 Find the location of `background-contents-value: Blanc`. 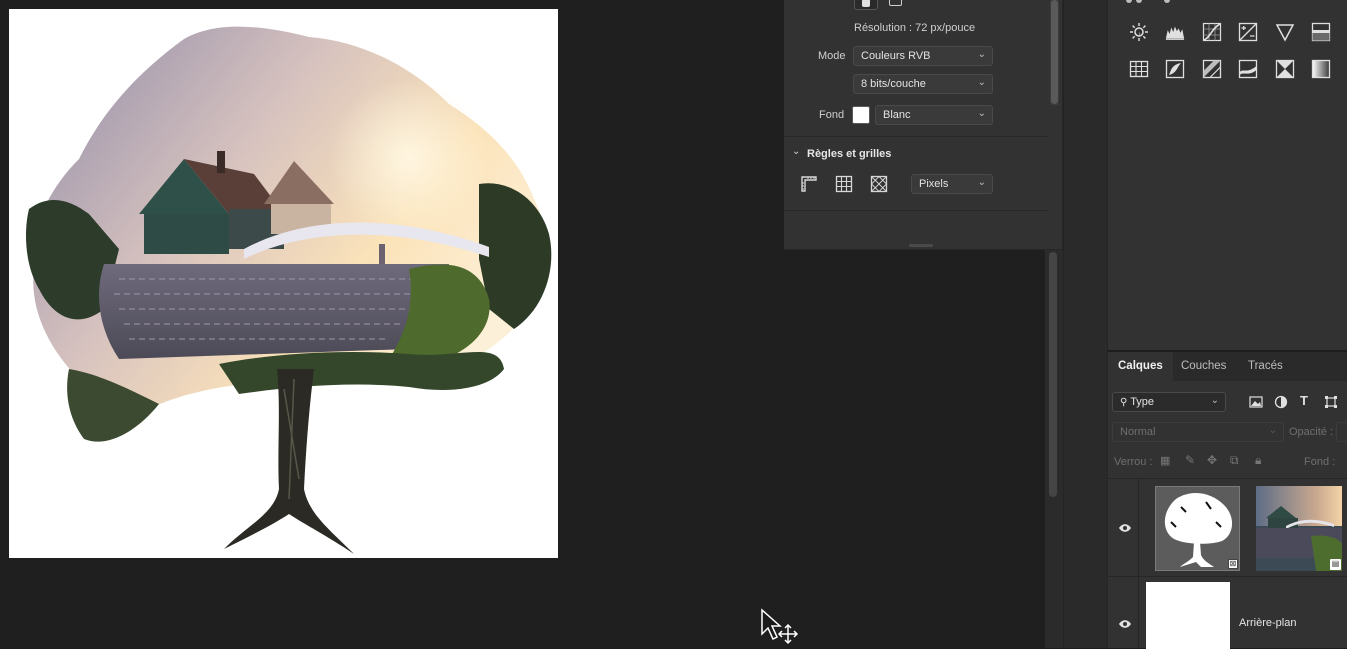

background-contents-value: Blanc is located at coordinates (897, 115).